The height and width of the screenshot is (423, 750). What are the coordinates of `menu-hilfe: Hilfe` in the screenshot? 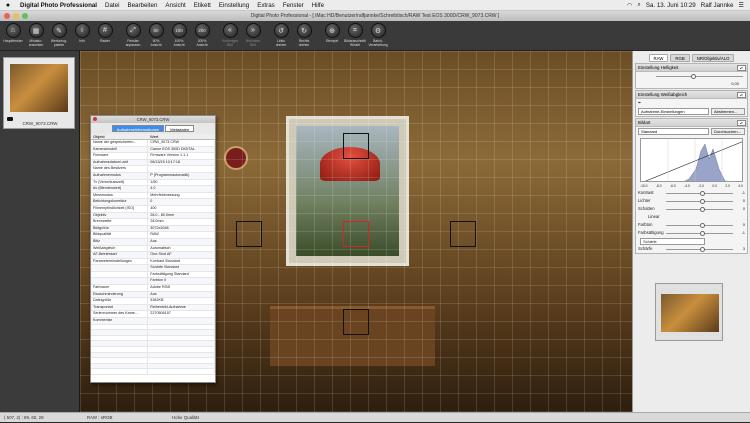 It's located at (318, 5).